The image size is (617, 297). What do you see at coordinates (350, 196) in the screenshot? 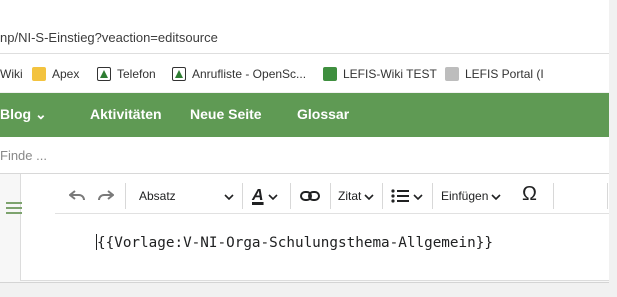
I see `cite-label: Zitat` at bounding box center [350, 196].